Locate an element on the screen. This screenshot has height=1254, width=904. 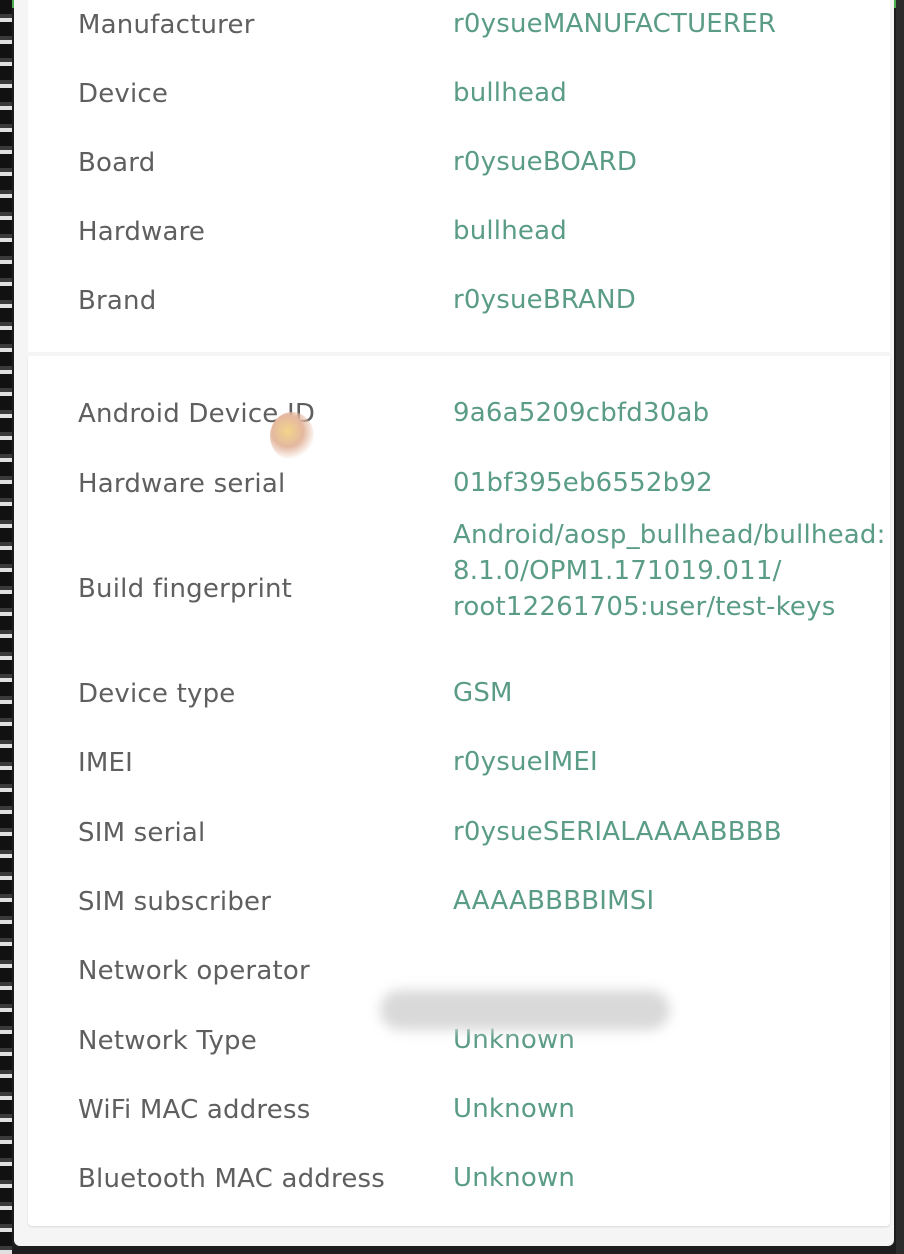
info-label: Manufacturer is located at coordinates (166, 25).